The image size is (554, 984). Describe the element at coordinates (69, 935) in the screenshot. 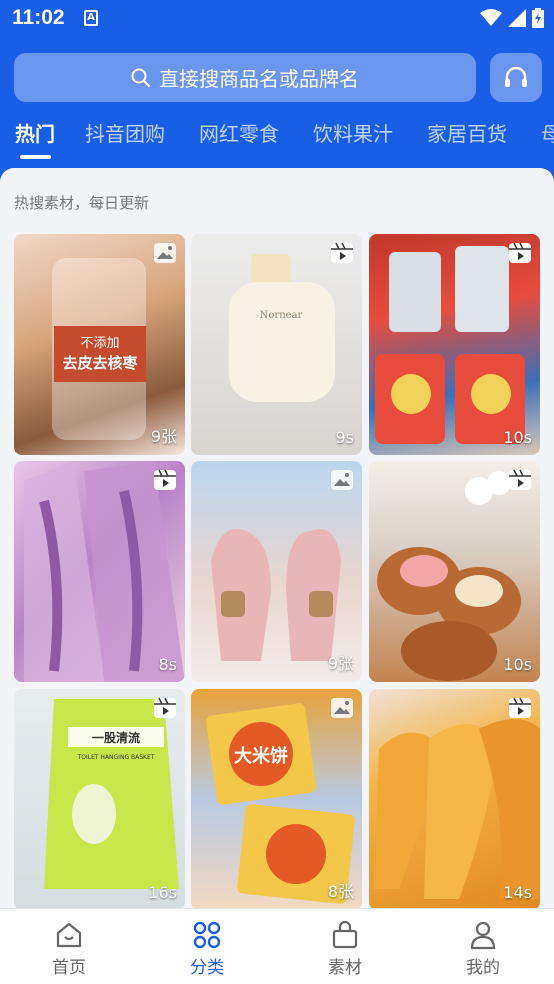

I see `home-icon` at that location.